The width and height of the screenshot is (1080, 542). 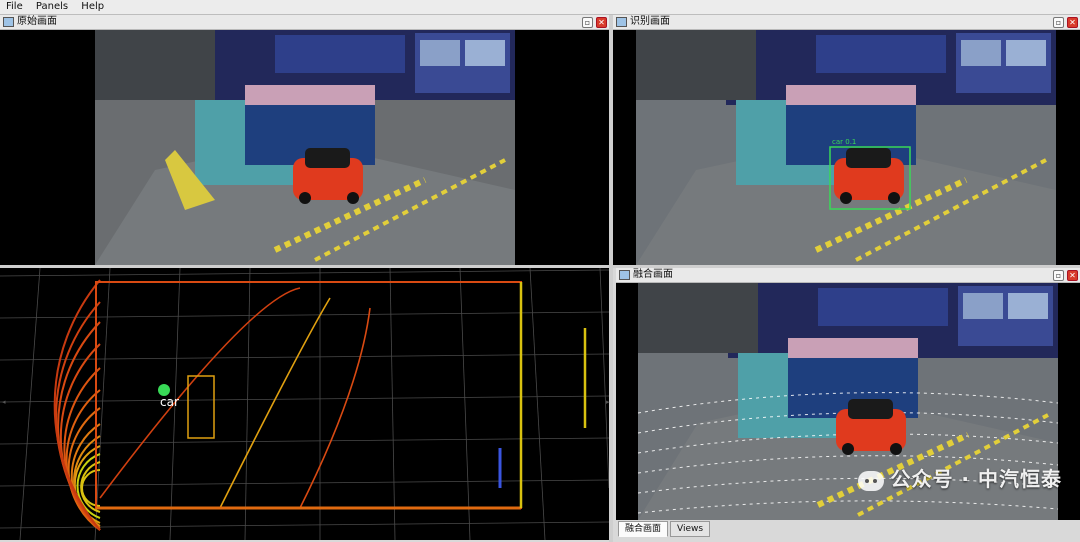 What do you see at coordinates (650, 21) in the screenshot?
I see `detect-panel-title: 识别画面` at bounding box center [650, 21].